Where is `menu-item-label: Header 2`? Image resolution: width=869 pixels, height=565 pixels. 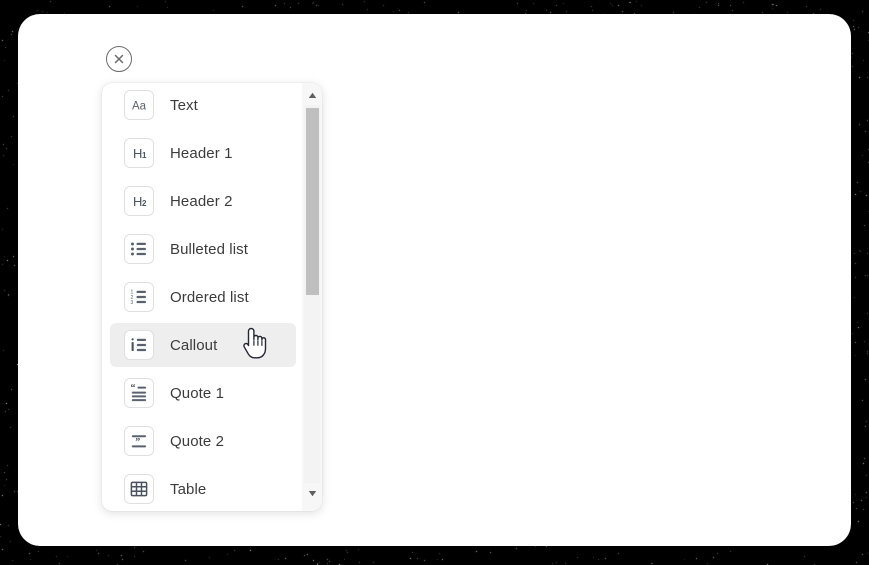
menu-item-label: Header 2 is located at coordinates (201, 201).